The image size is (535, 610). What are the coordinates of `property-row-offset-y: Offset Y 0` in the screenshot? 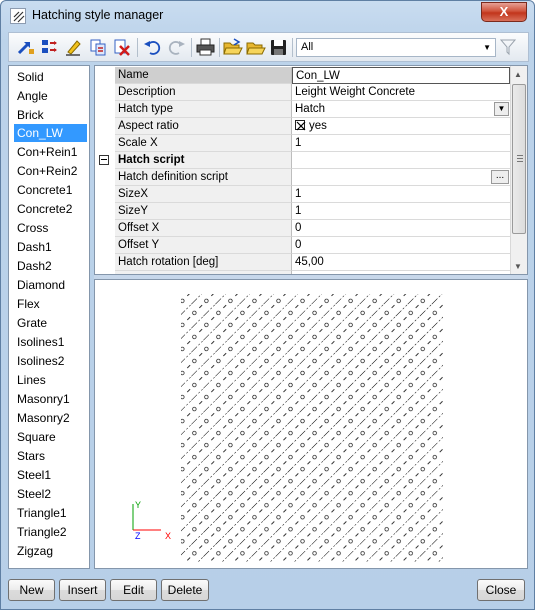 It's located at (302, 245).